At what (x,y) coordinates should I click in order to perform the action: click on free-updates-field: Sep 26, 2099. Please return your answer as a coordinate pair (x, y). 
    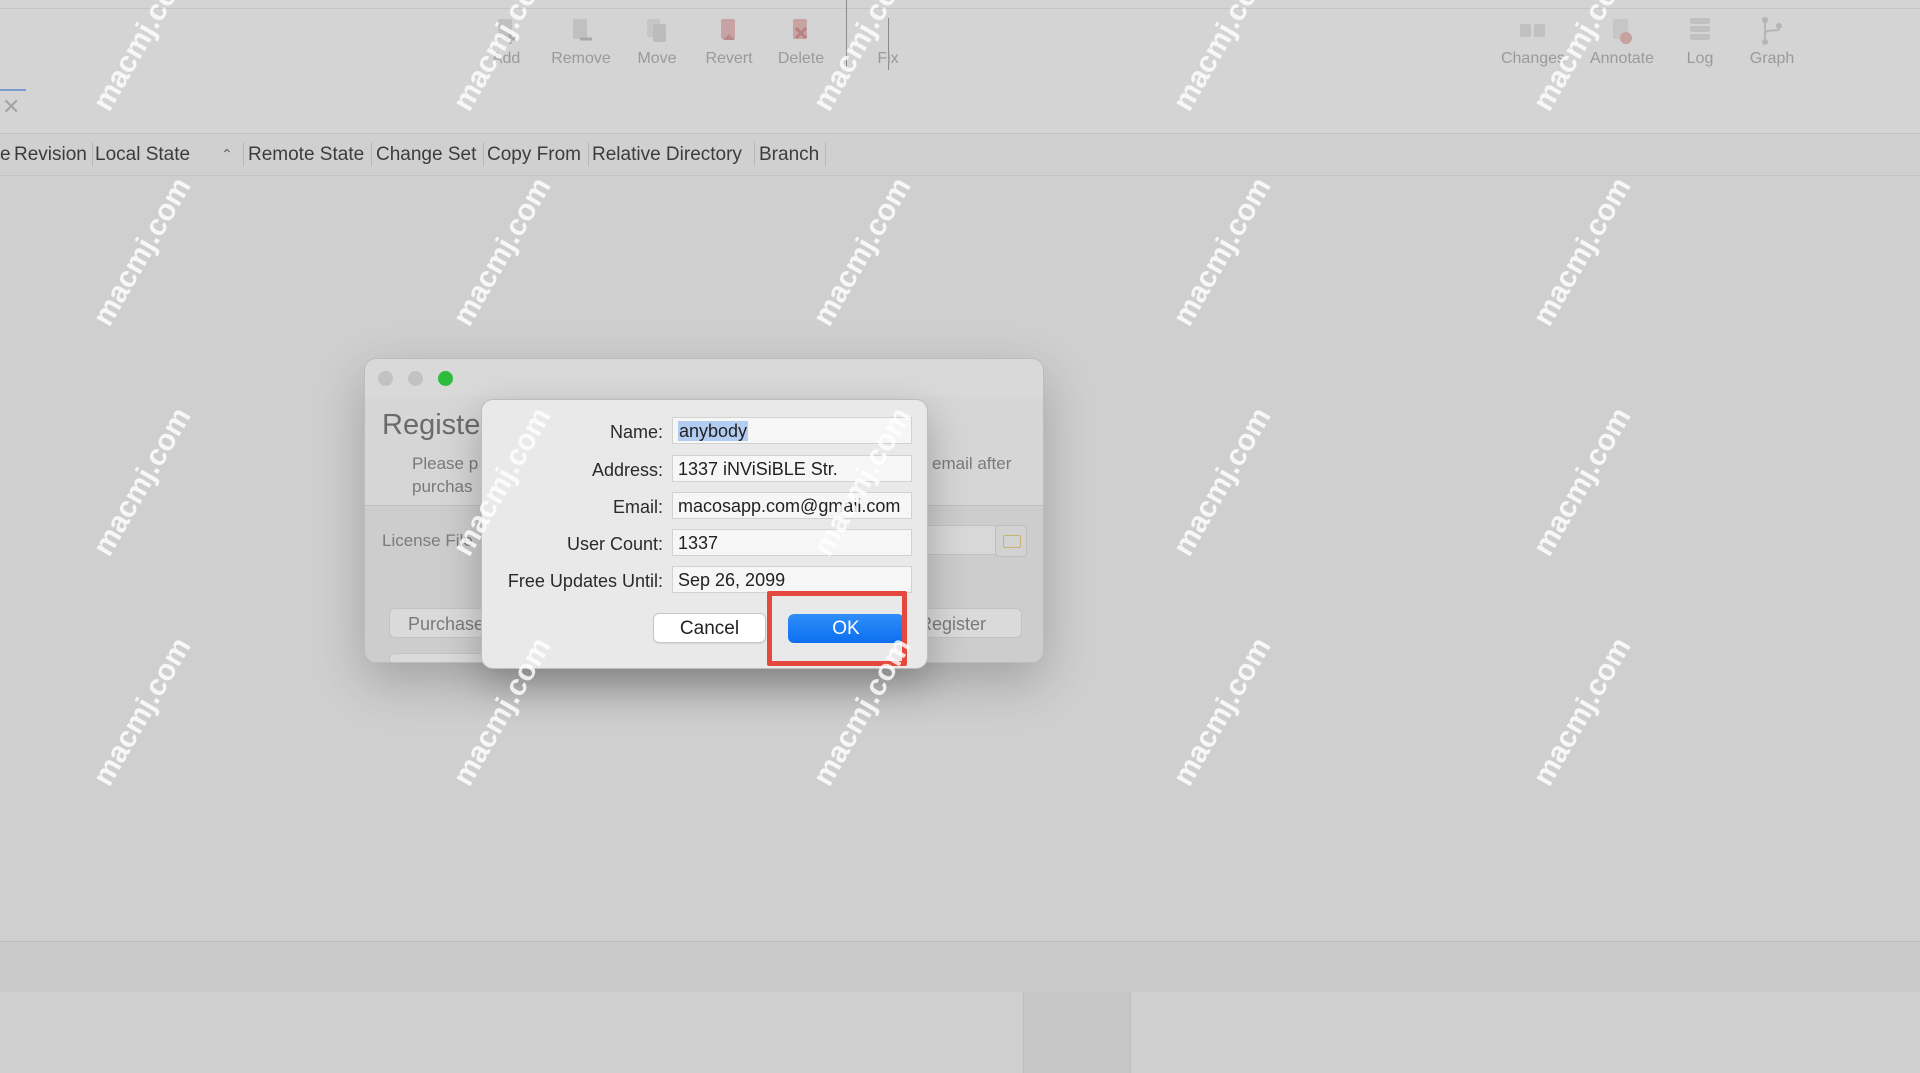
    Looking at the image, I should click on (792, 579).